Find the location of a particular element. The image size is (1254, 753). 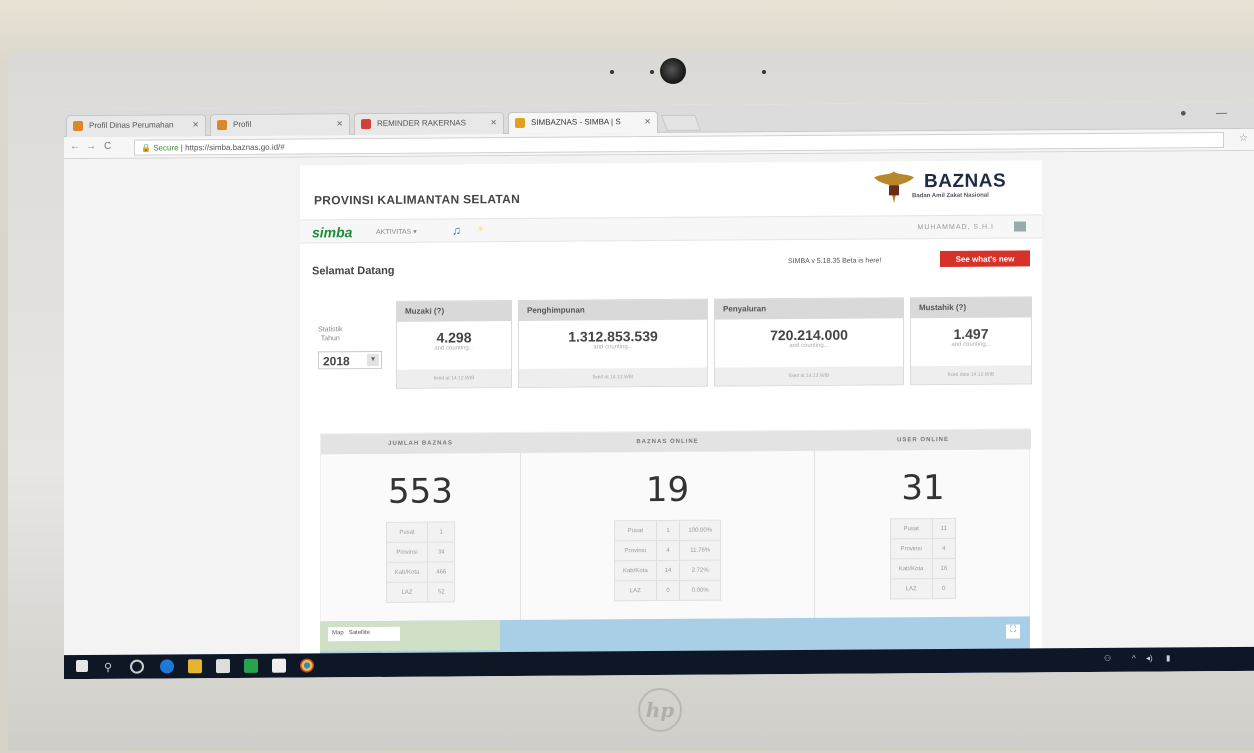

summary-title: USER ONLINE is located at coordinates (923, 440).